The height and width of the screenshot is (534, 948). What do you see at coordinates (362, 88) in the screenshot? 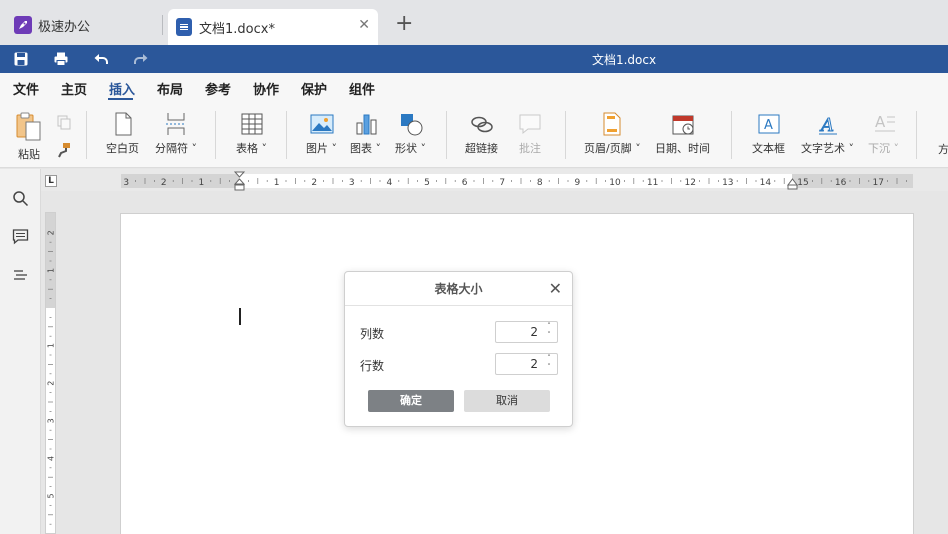
I see `menu-components: 组件` at bounding box center [362, 88].